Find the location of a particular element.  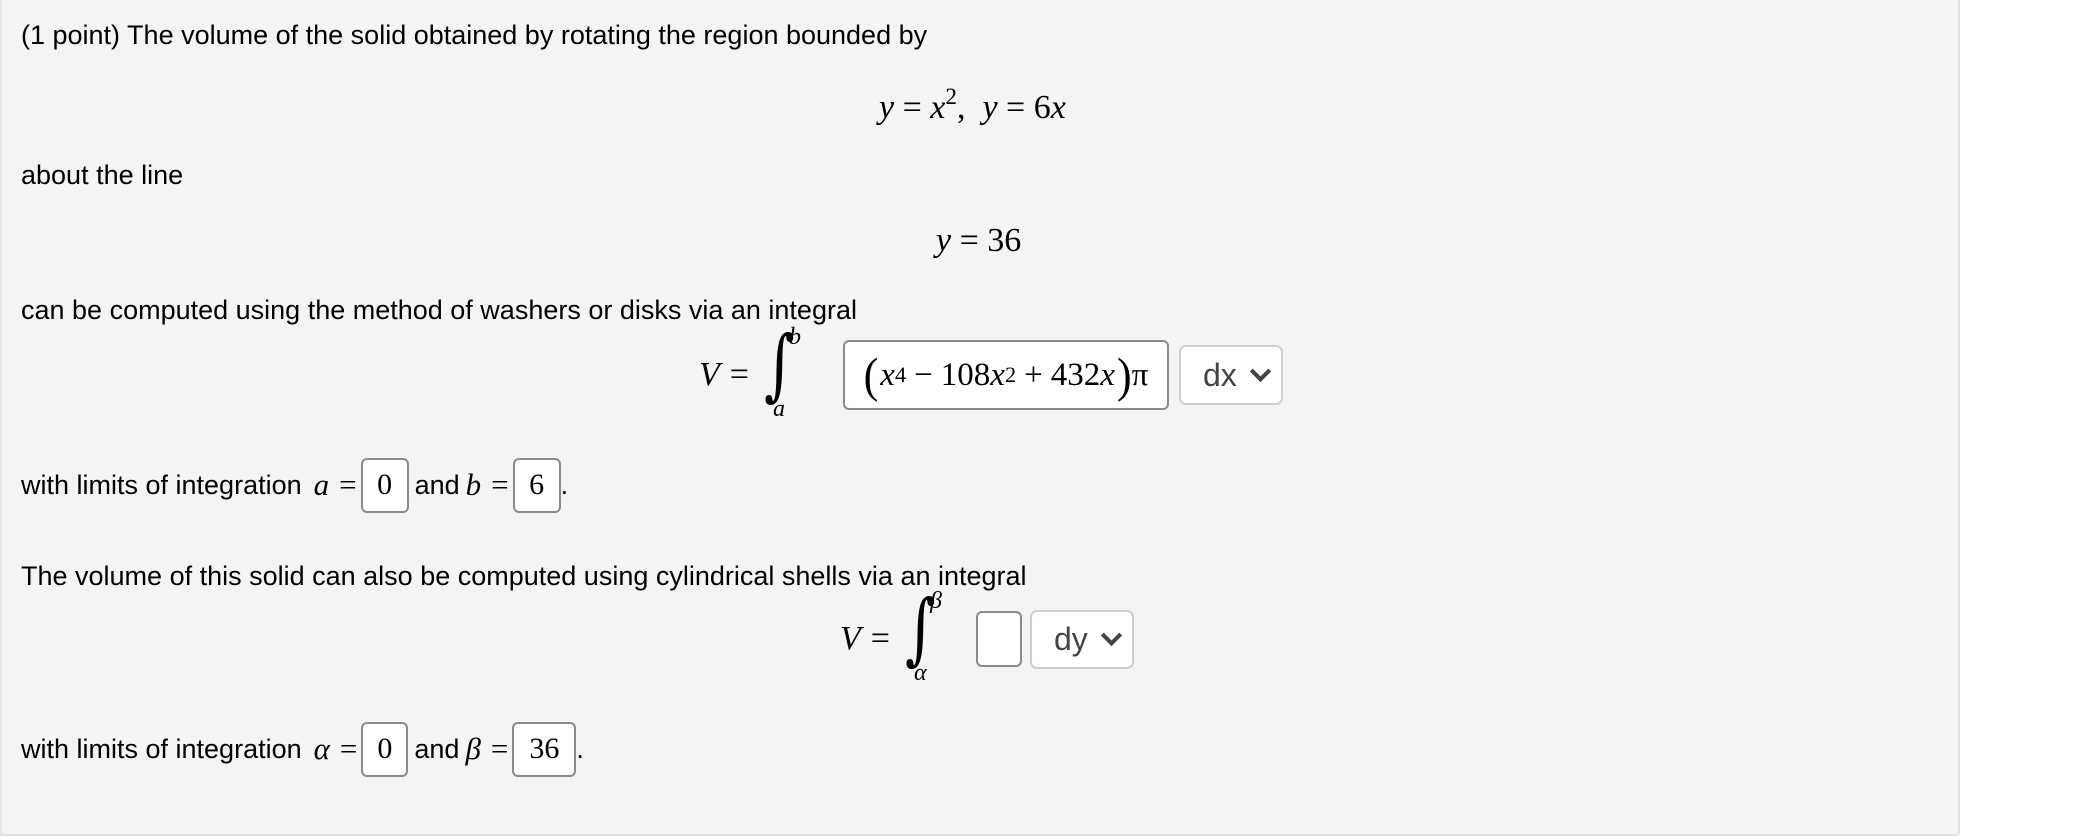

upper-limit-b-input: 6 is located at coordinates (536, 485).